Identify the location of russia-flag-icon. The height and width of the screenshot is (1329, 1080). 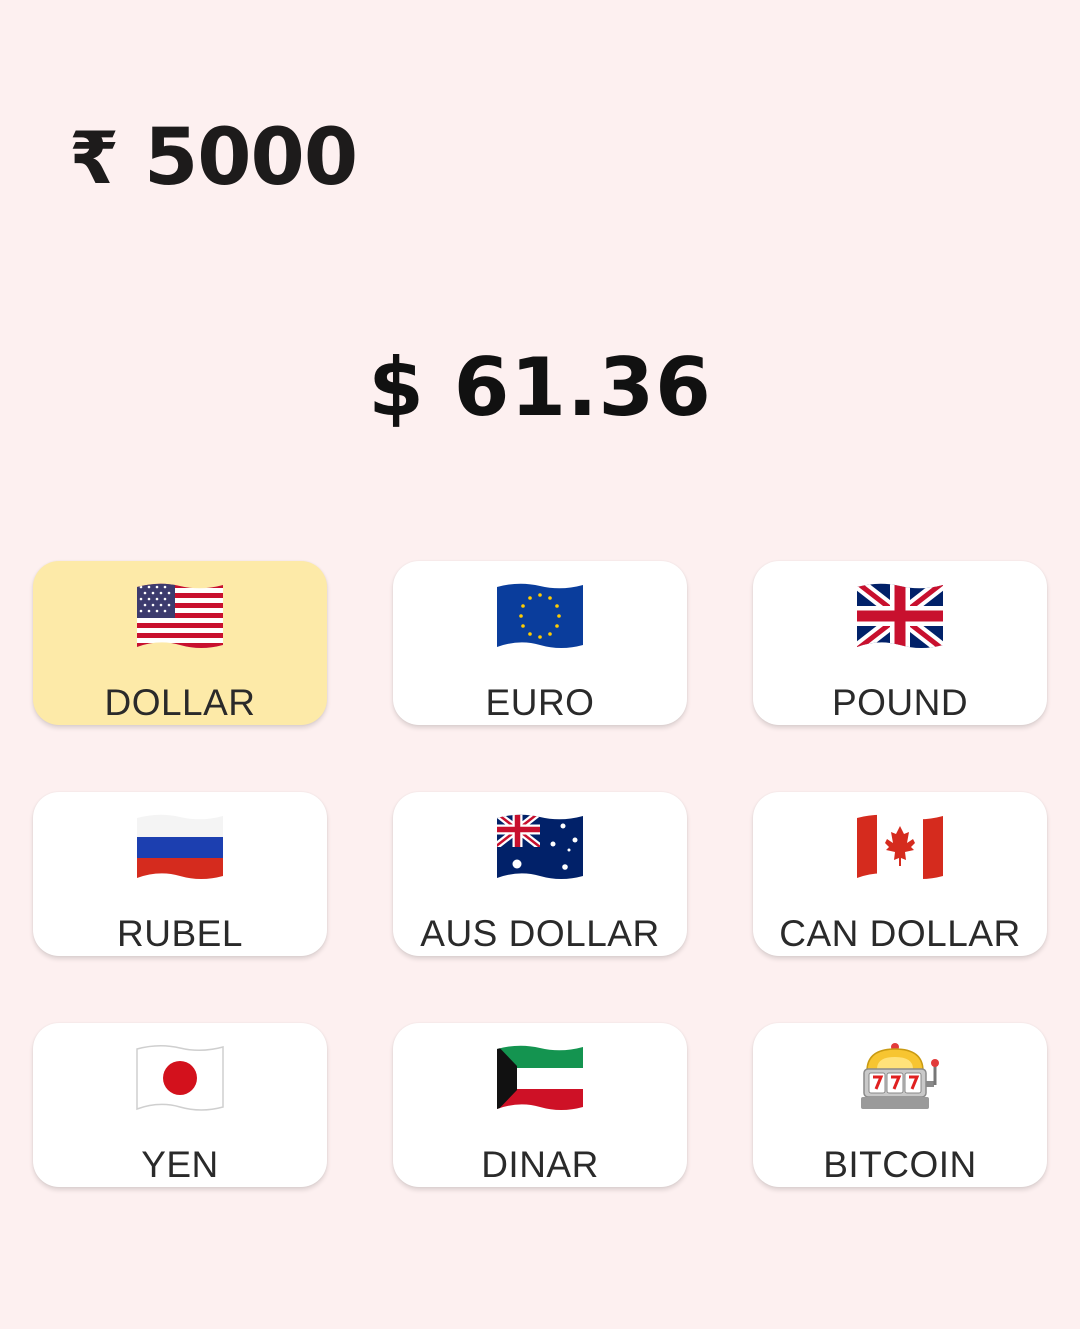
(180, 847).